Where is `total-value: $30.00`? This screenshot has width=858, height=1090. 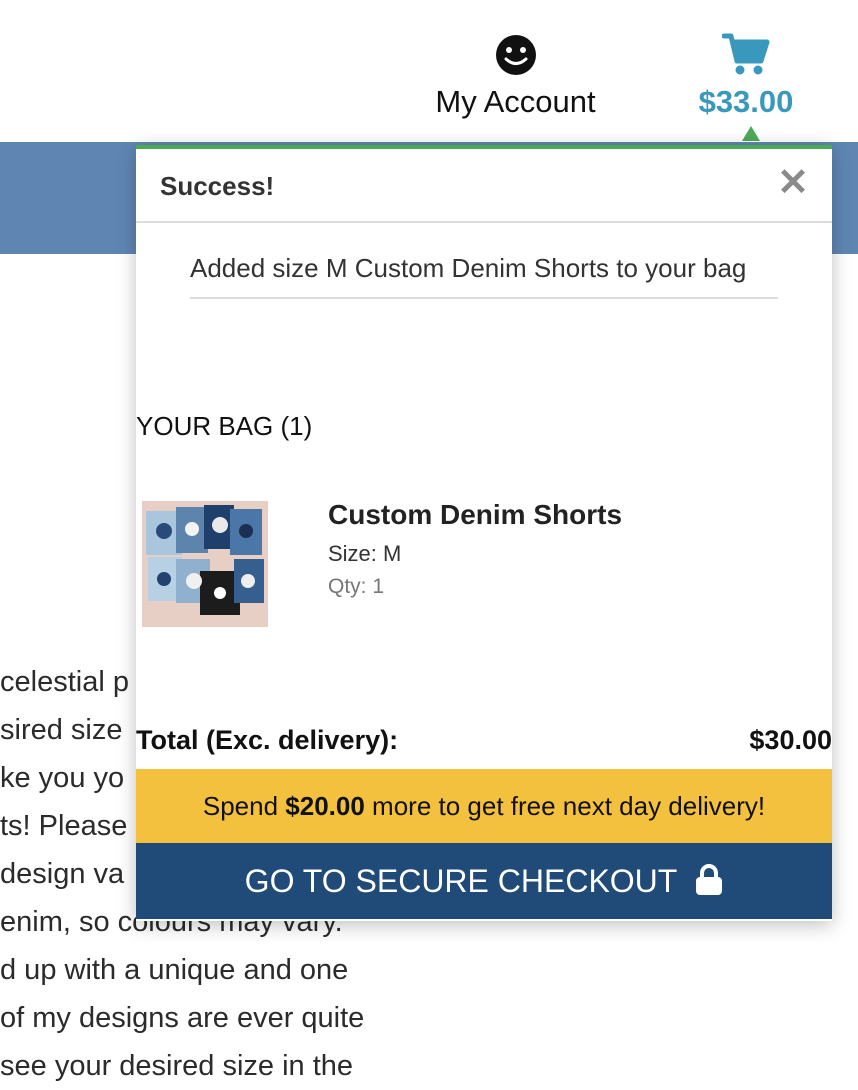
total-value: $30.00 is located at coordinates (790, 740).